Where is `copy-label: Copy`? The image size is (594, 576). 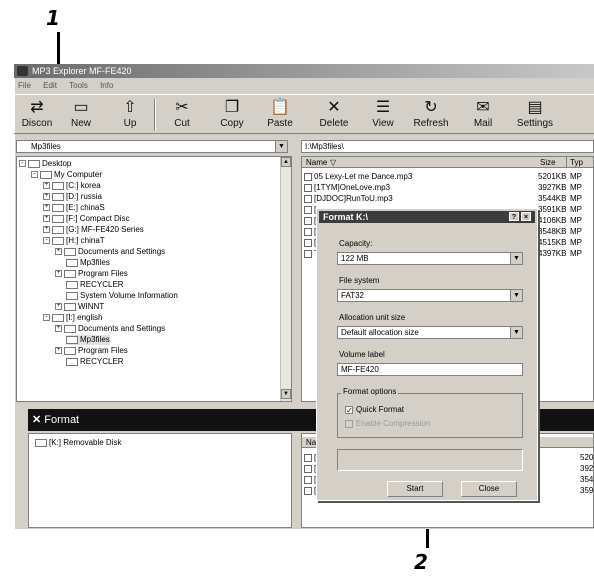 copy-label: Copy is located at coordinates (232, 123).